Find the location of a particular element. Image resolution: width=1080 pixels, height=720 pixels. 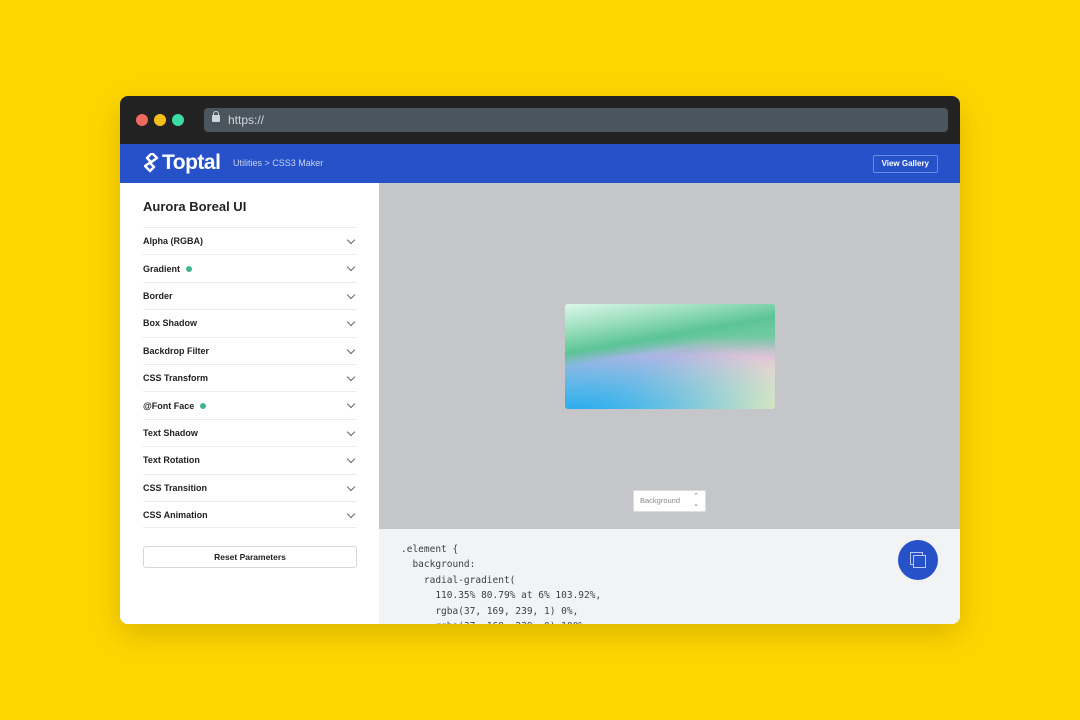

sidebar-item-gradient: Gradient is located at coordinates (250, 267).